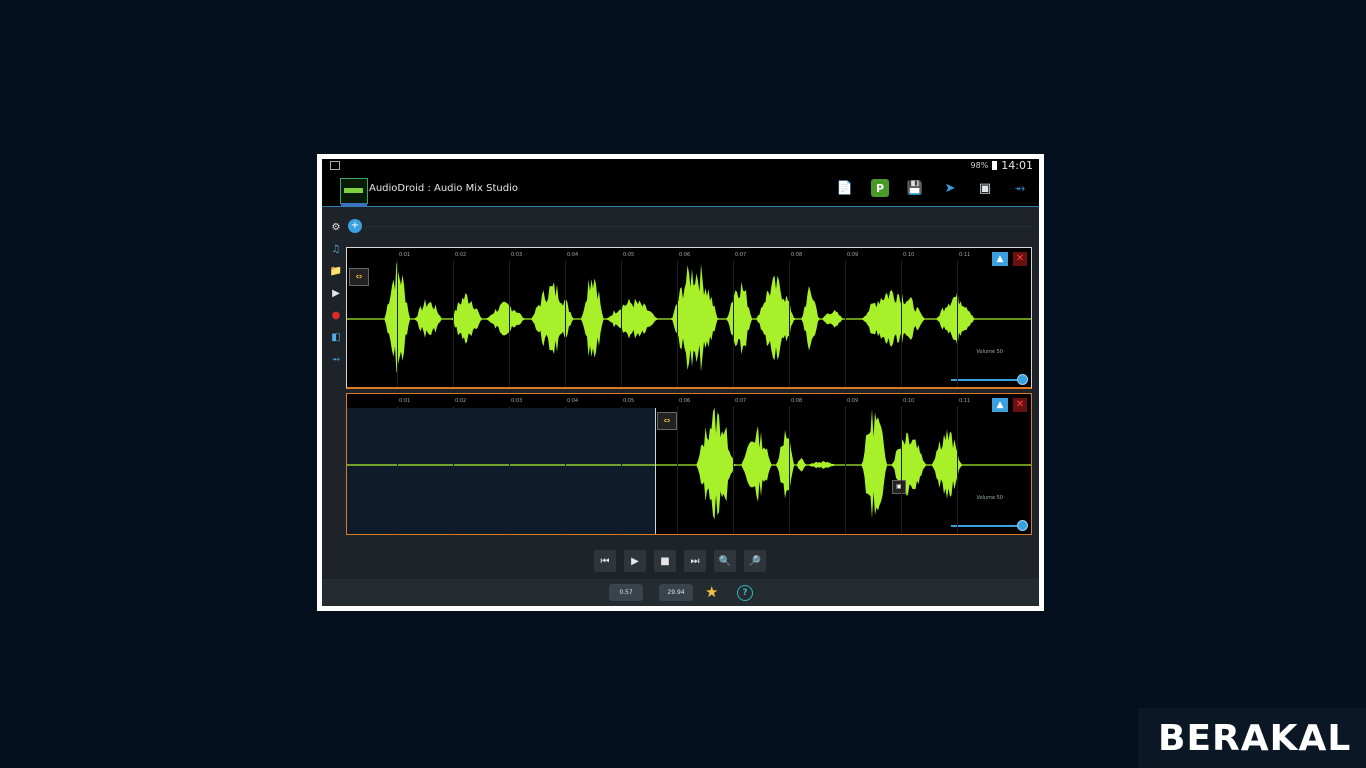 The width and height of the screenshot is (1366, 768). Describe the element at coordinates (1255, 738) in the screenshot. I see `watermark-text: BERAKAL` at that location.